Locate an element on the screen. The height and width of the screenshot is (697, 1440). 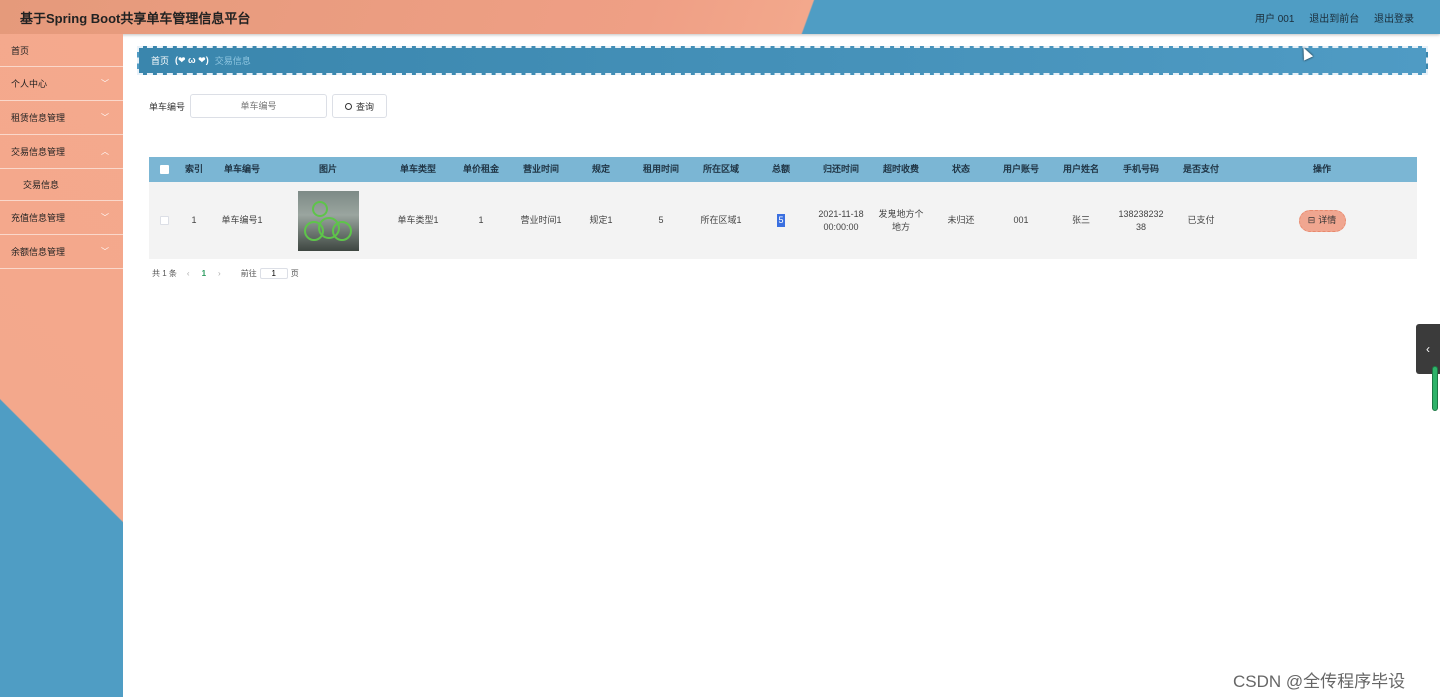
cell-rent-time: 5 is located at coordinates (661, 220).